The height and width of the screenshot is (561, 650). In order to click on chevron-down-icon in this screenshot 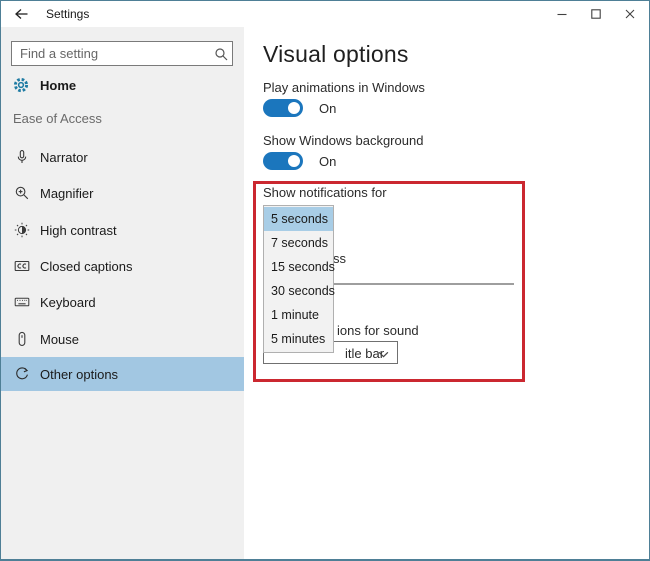, I will do `click(383, 354)`.